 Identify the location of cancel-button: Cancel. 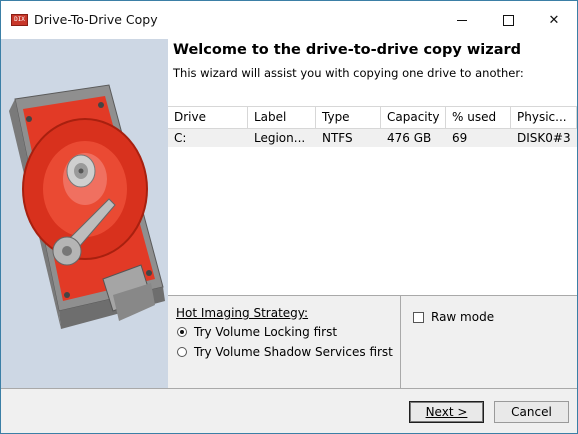
(531, 412).